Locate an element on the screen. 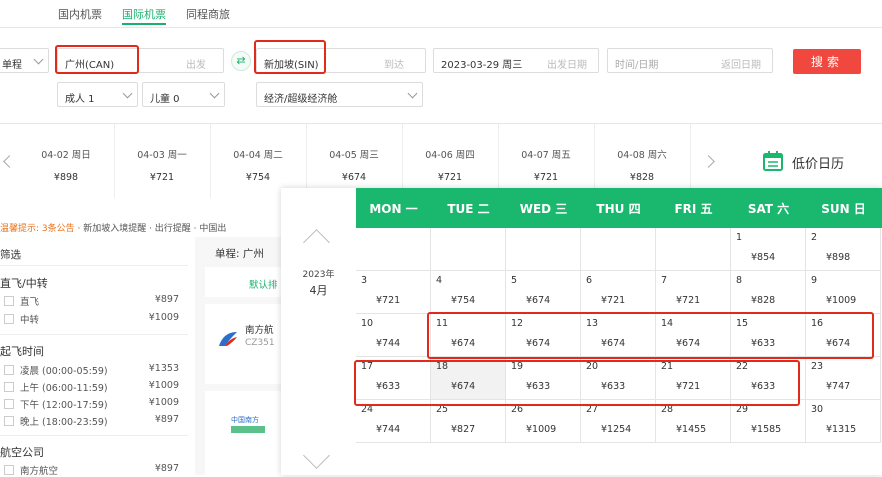 The width and height of the screenshot is (882, 477). date-strip-price: ¥898 is located at coordinates (66, 177).